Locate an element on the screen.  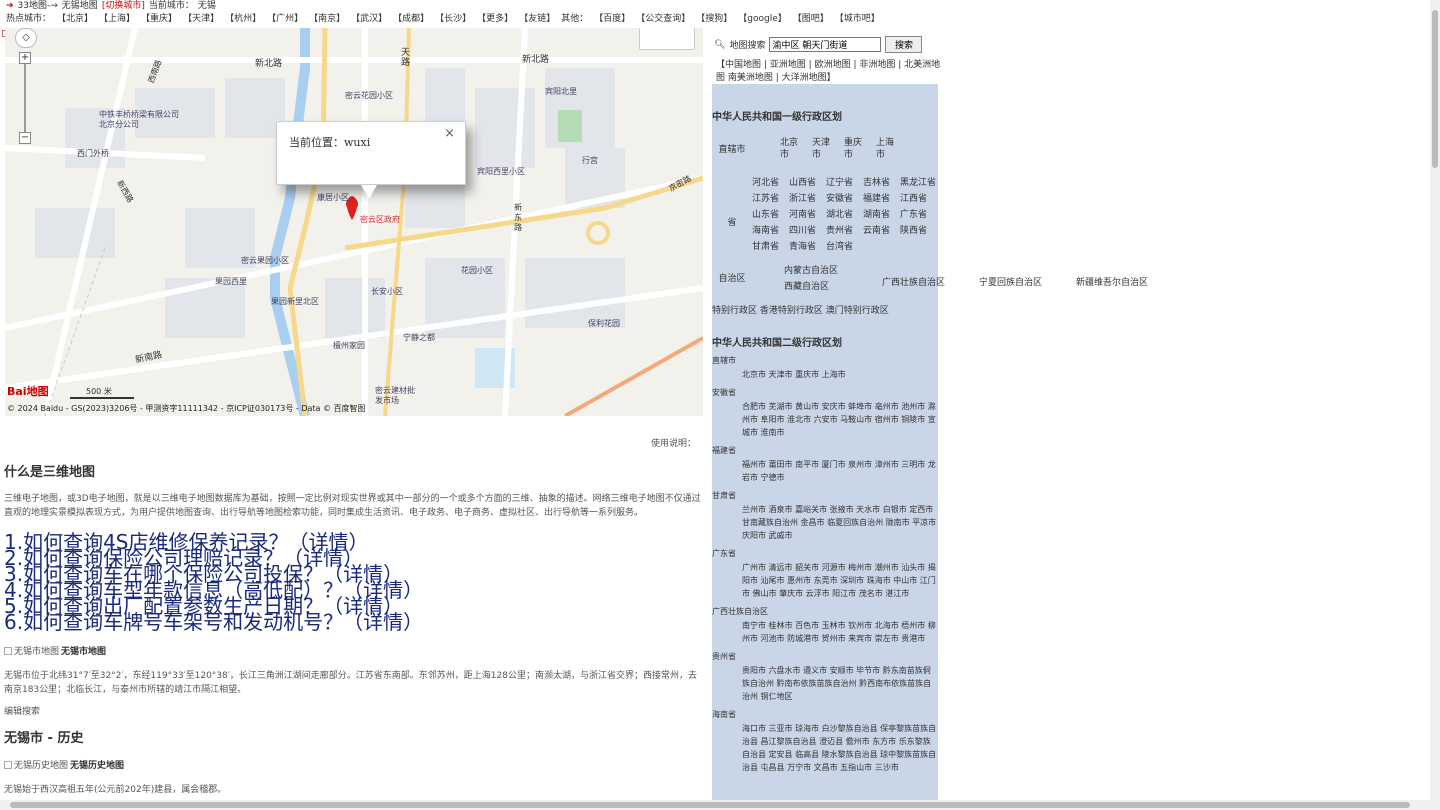
continent-link: 南美洲地图 is located at coordinates (750, 78).